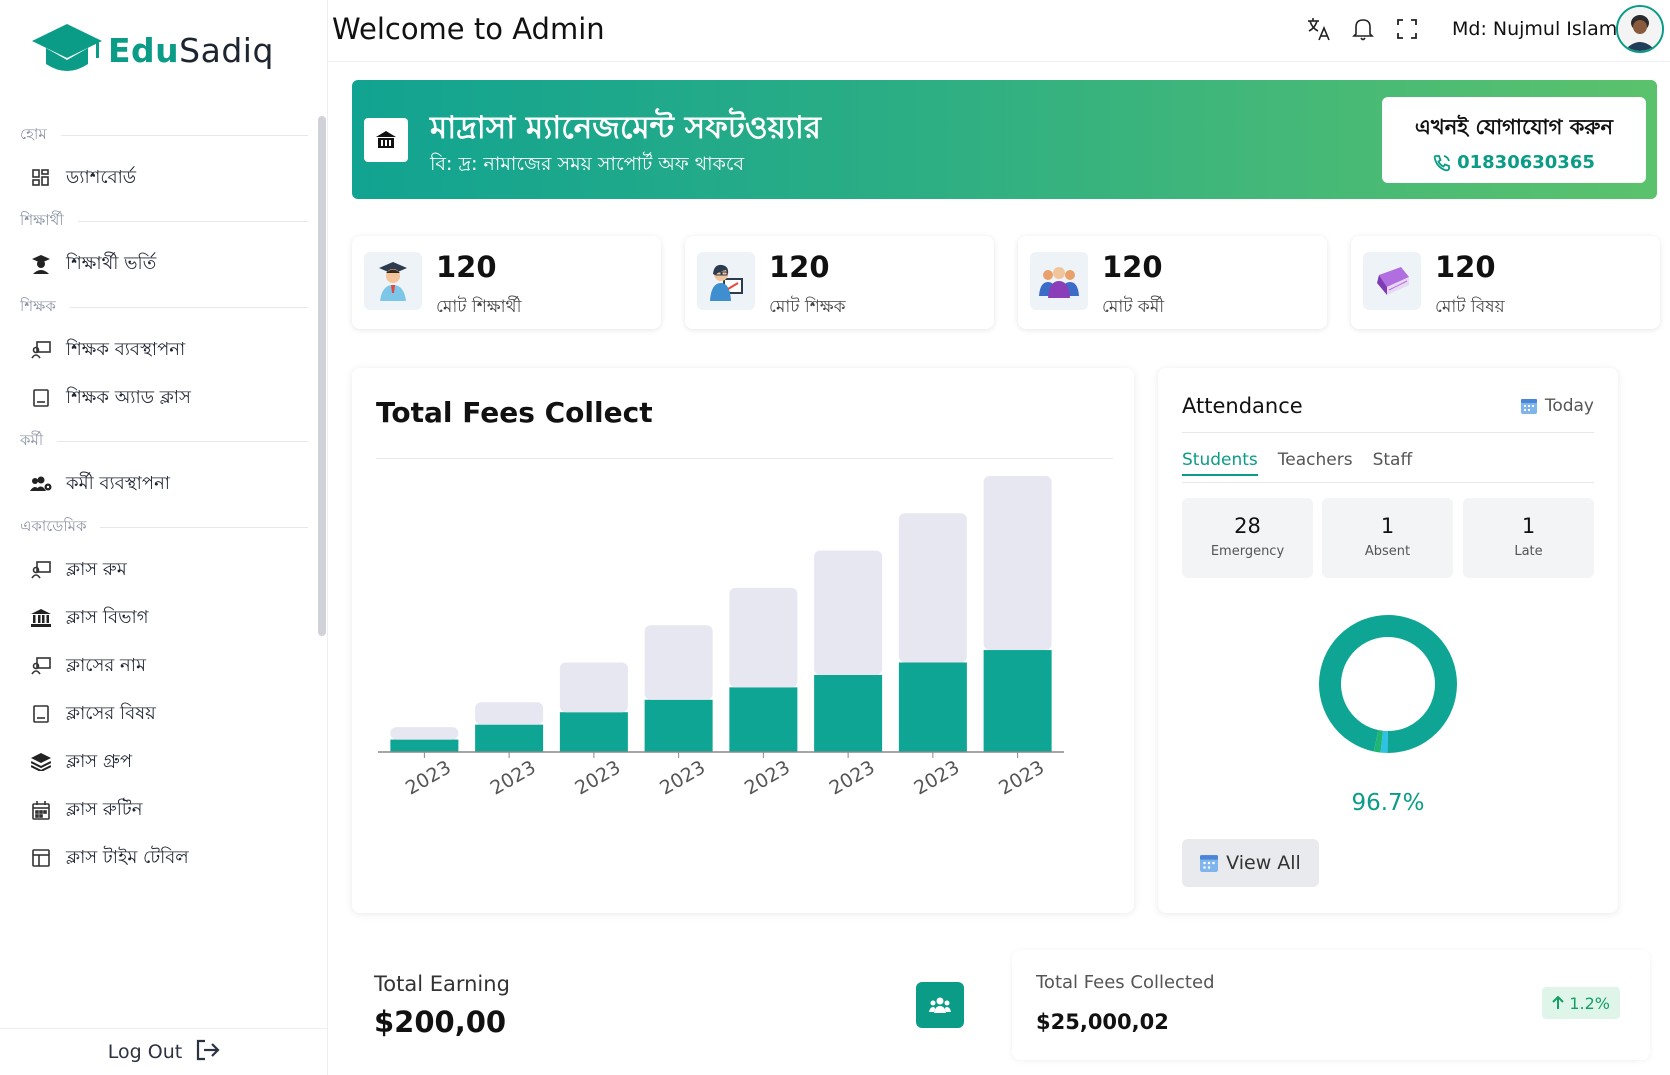 The width and height of the screenshot is (1670, 1075). What do you see at coordinates (53, 525) in the screenshot?
I see `section-label: একাডেমিক` at bounding box center [53, 525].